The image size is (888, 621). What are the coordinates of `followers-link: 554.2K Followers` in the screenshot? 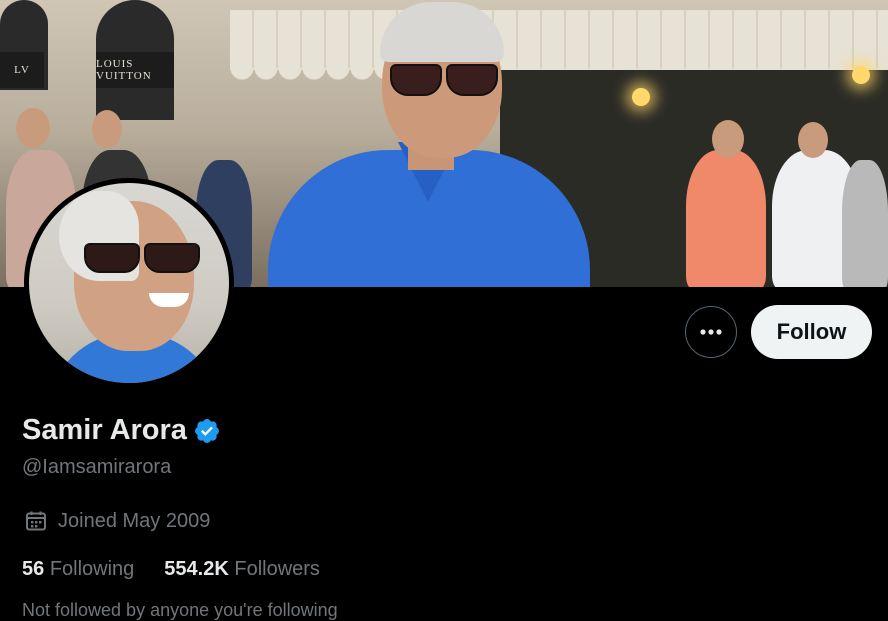 It's located at (242, 569).